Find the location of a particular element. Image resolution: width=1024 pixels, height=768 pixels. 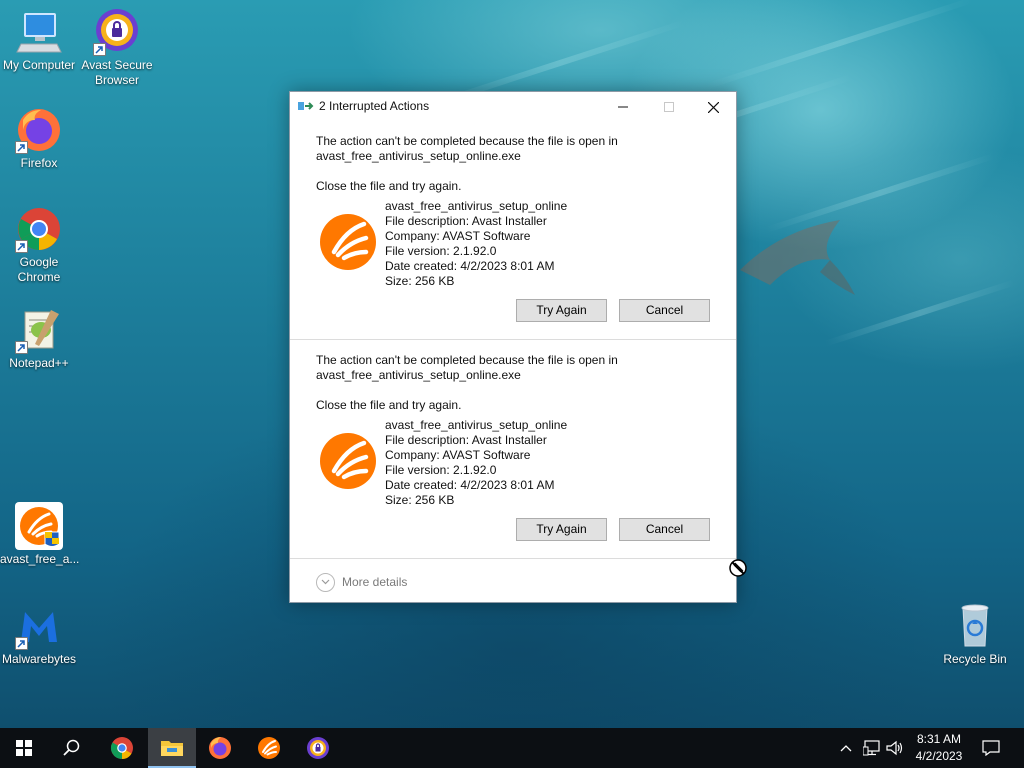

clock-time: 8:31 AM is located at coordinates (939, 739).